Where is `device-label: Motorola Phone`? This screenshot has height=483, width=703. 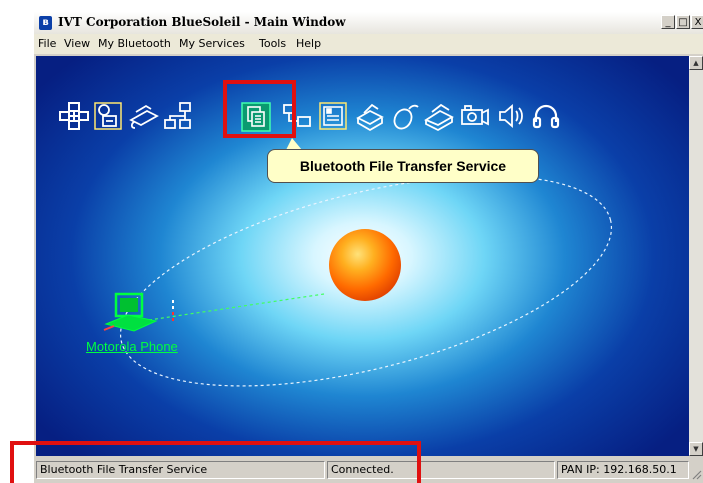
device-label: Motorola Phone is located at coordinates (132, 346).